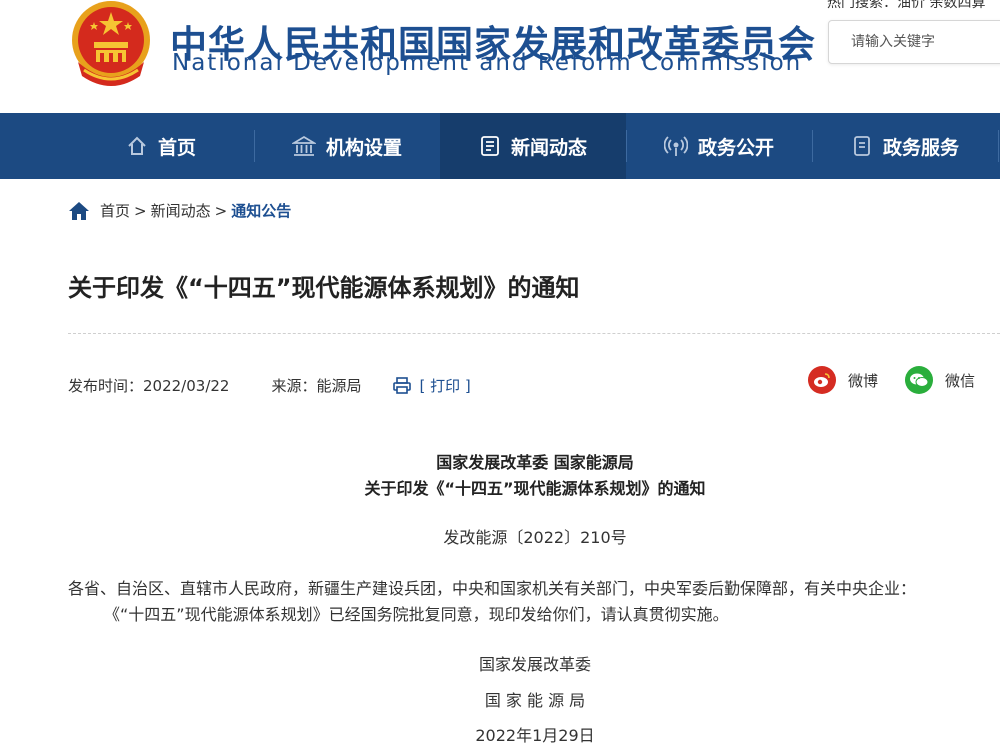 The width and height of the screenshot is (1000, 746). Describe the element at coordinates (822, 380) in the screenshot. I see `weibo-icon` at that location.